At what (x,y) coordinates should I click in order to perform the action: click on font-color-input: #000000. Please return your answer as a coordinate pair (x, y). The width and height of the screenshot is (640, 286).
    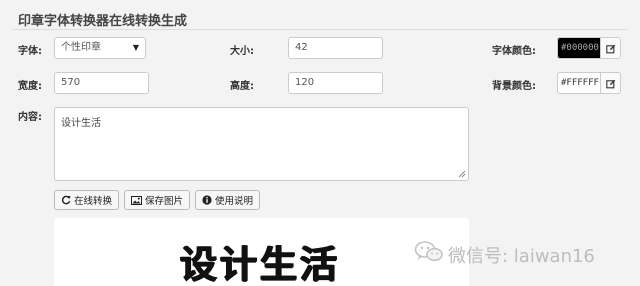
    Looking at the image, I should click on (579, 48).